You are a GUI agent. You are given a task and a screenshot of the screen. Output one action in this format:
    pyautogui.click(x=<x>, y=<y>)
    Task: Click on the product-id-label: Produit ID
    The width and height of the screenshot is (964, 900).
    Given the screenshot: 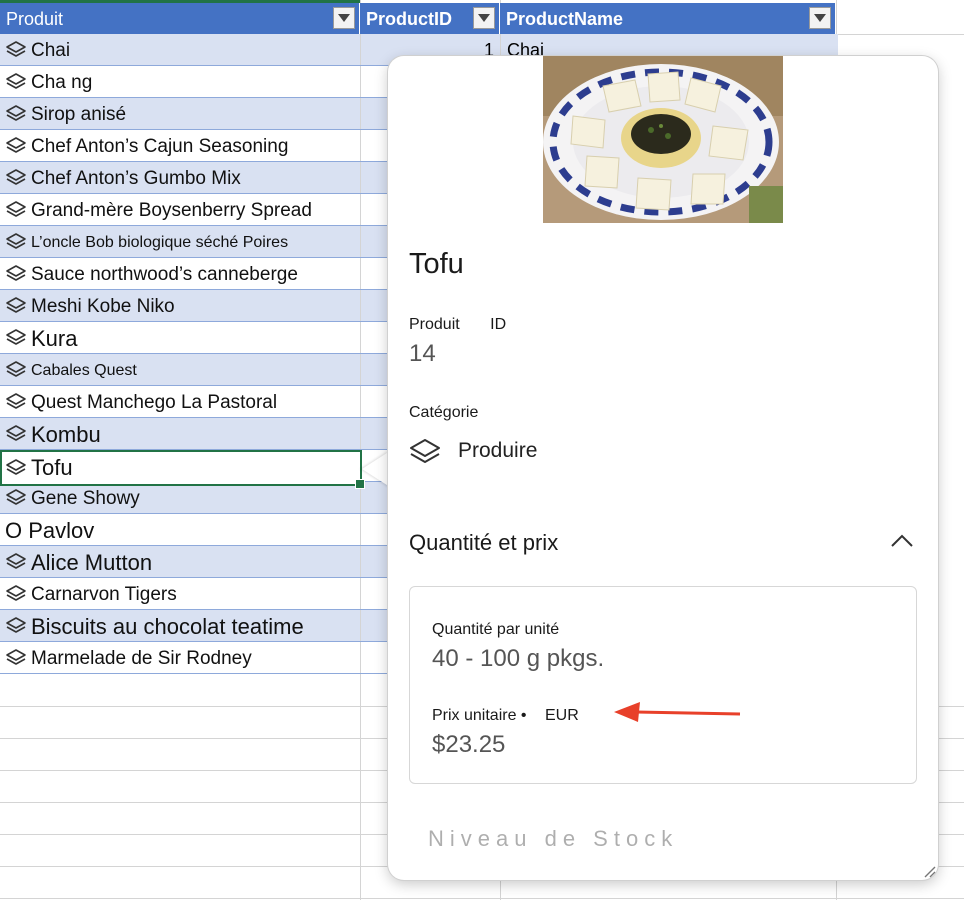 What is the action you would take?
    pyautogui.click(x=457, y=325)
    